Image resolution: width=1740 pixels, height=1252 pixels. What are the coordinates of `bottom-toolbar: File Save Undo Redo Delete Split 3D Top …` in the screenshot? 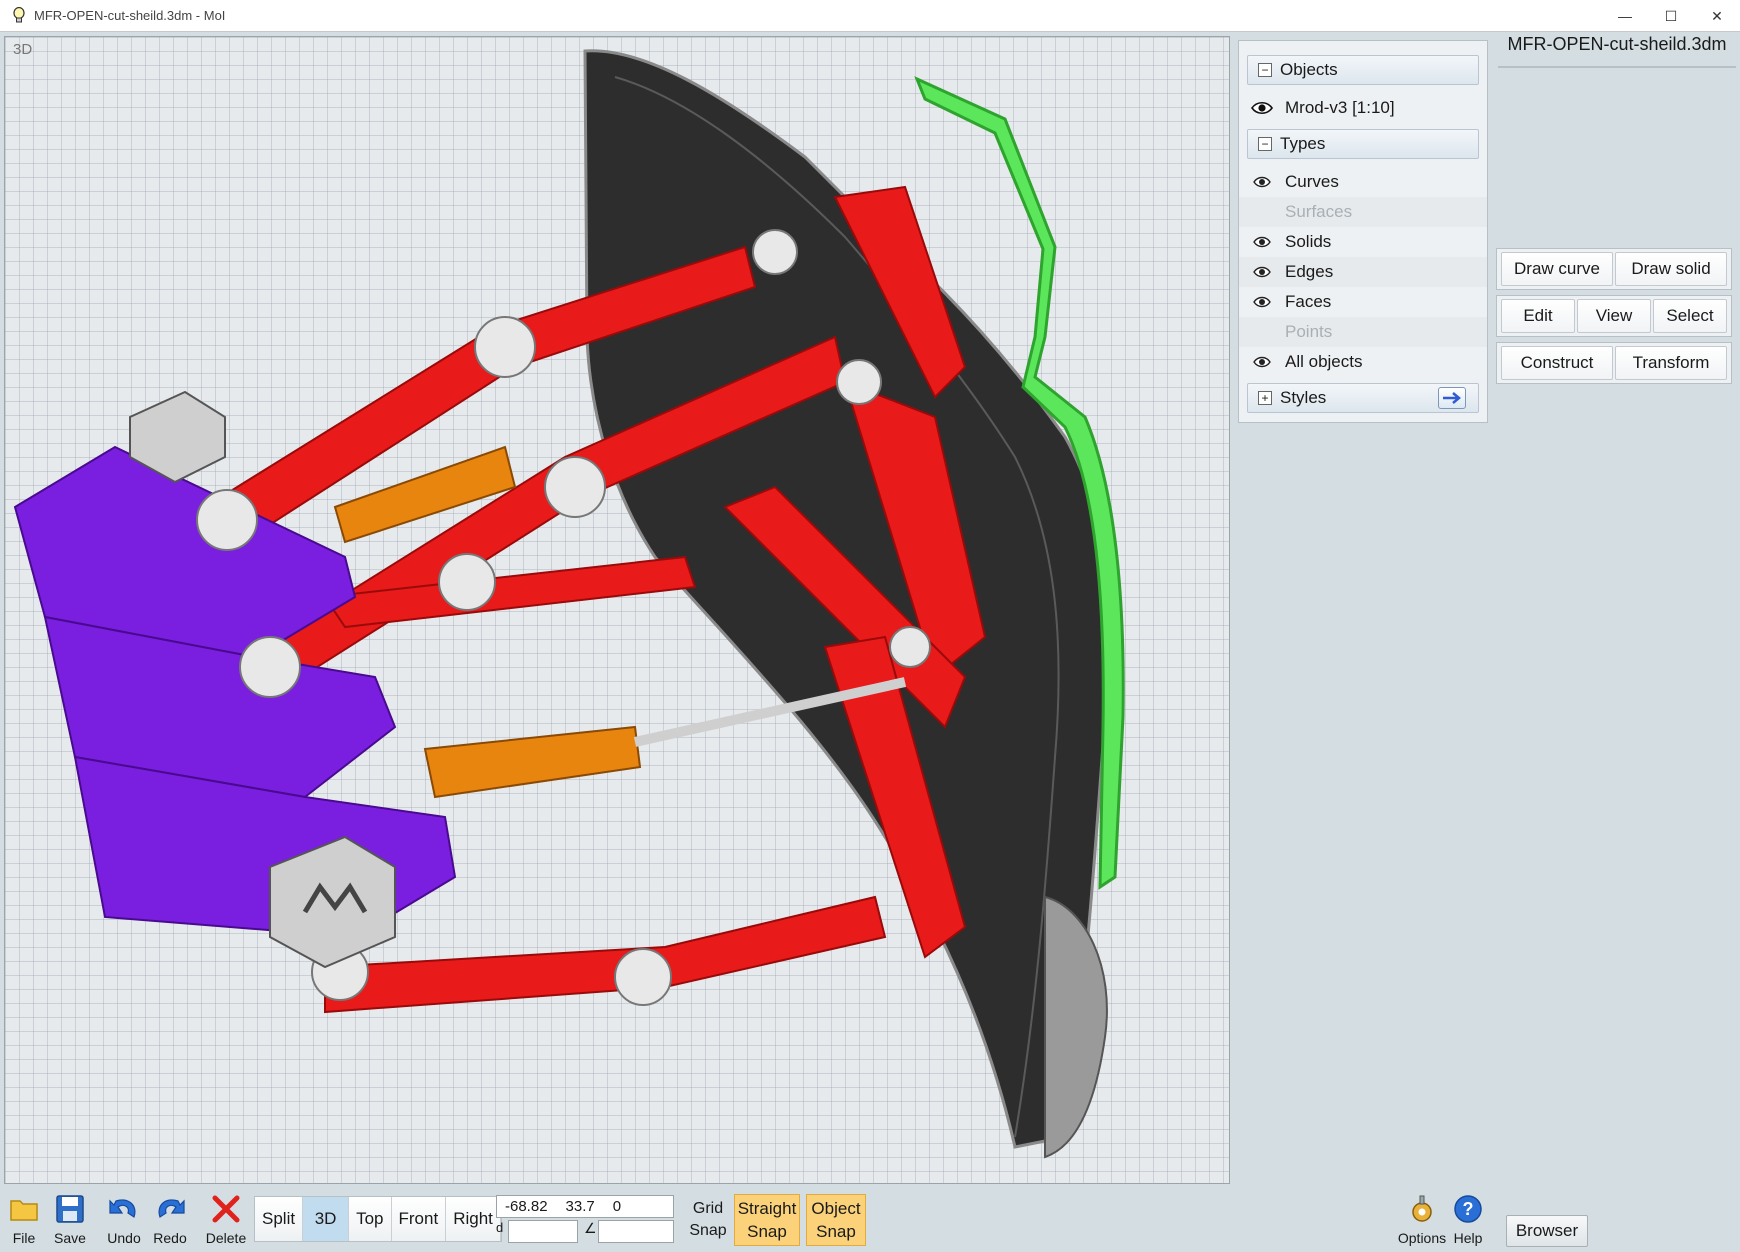 It's located at (870, 1220).